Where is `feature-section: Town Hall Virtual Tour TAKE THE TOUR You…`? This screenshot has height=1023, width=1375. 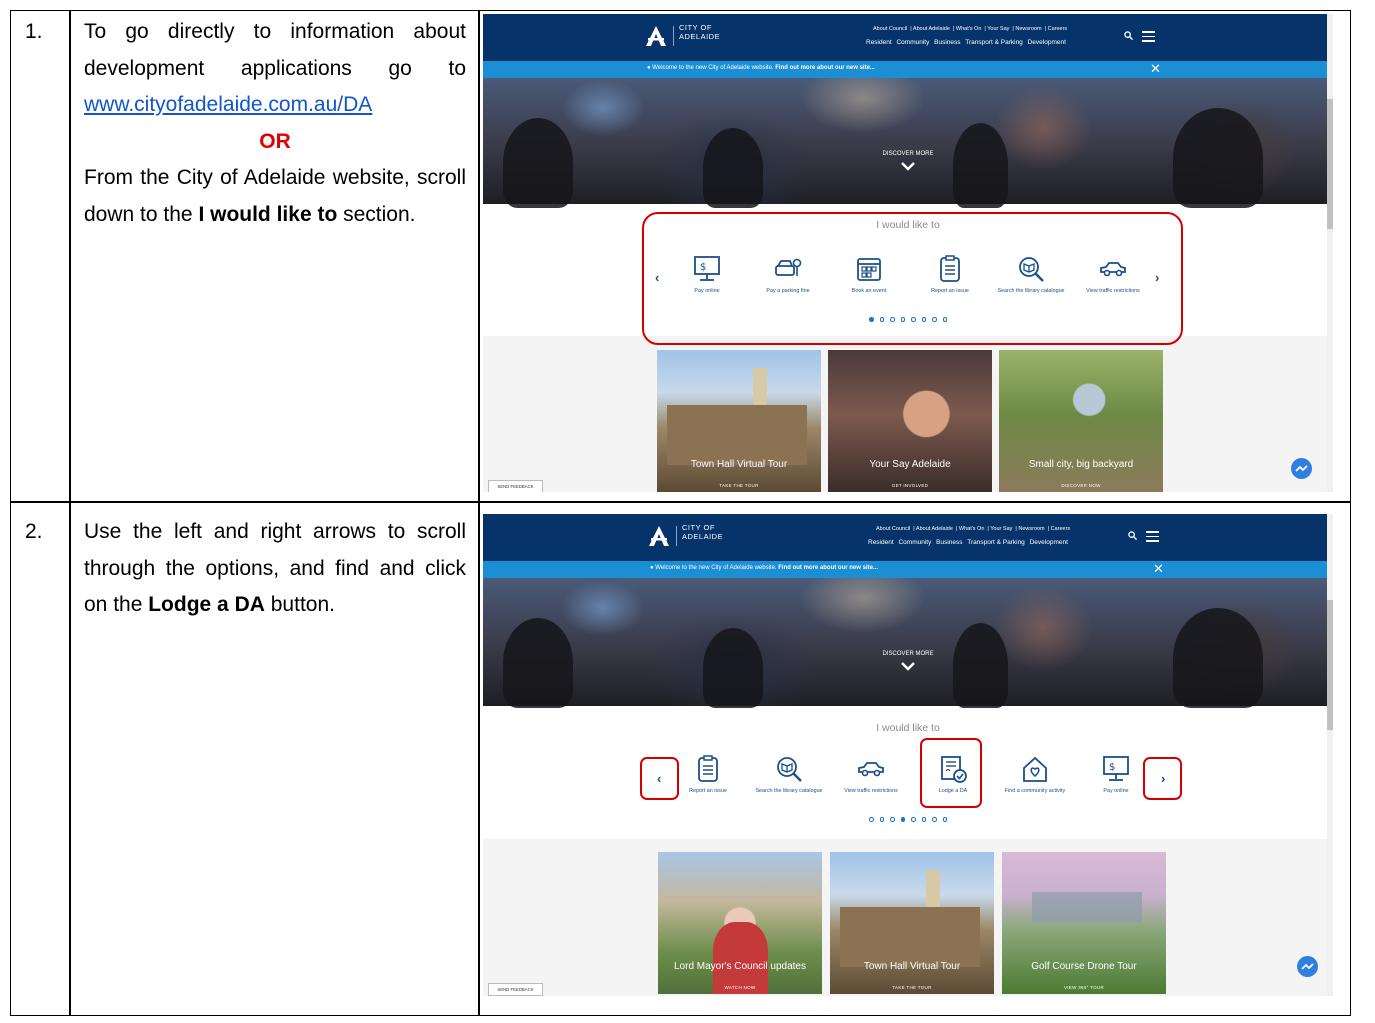
feature-section: Town Hall Virtual Tour TAKE THE TOUR You… is located at coordinates (908, 414).